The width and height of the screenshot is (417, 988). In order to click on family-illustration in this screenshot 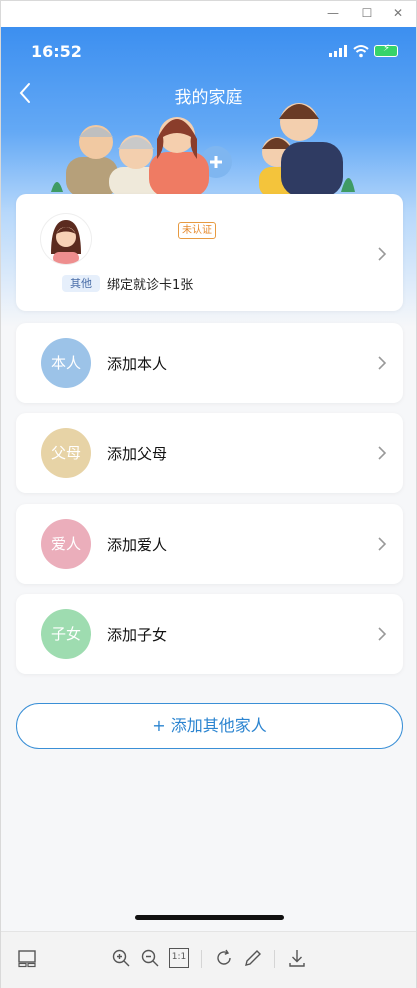, I will do `click(203, 150)`.